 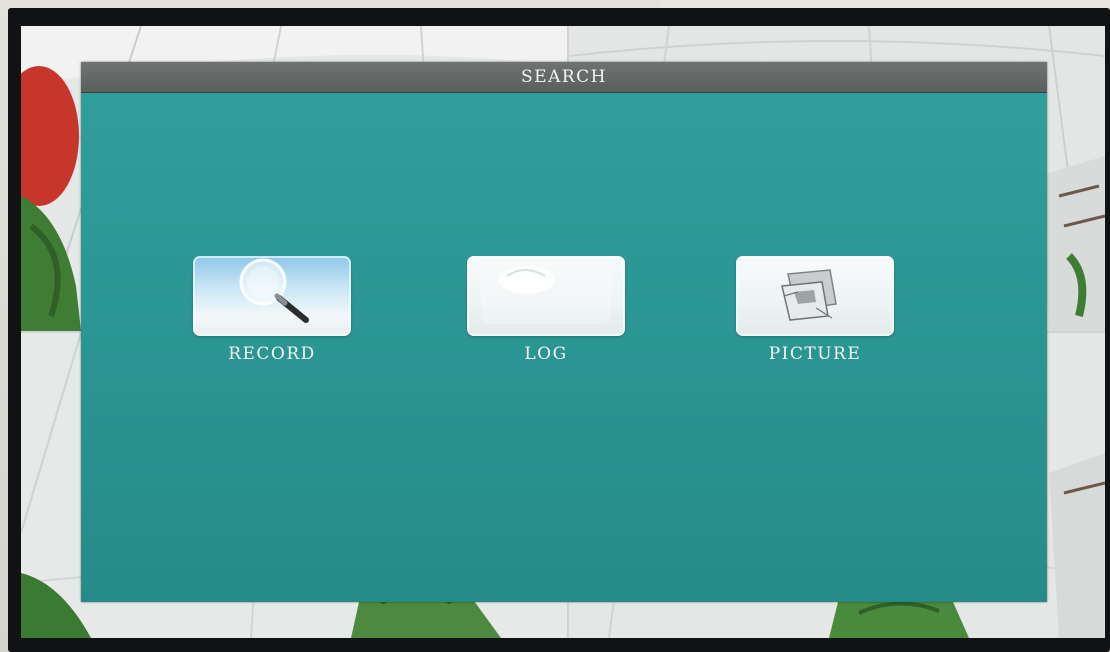 I want to click on log-option-button, so click(x=546, y=296).